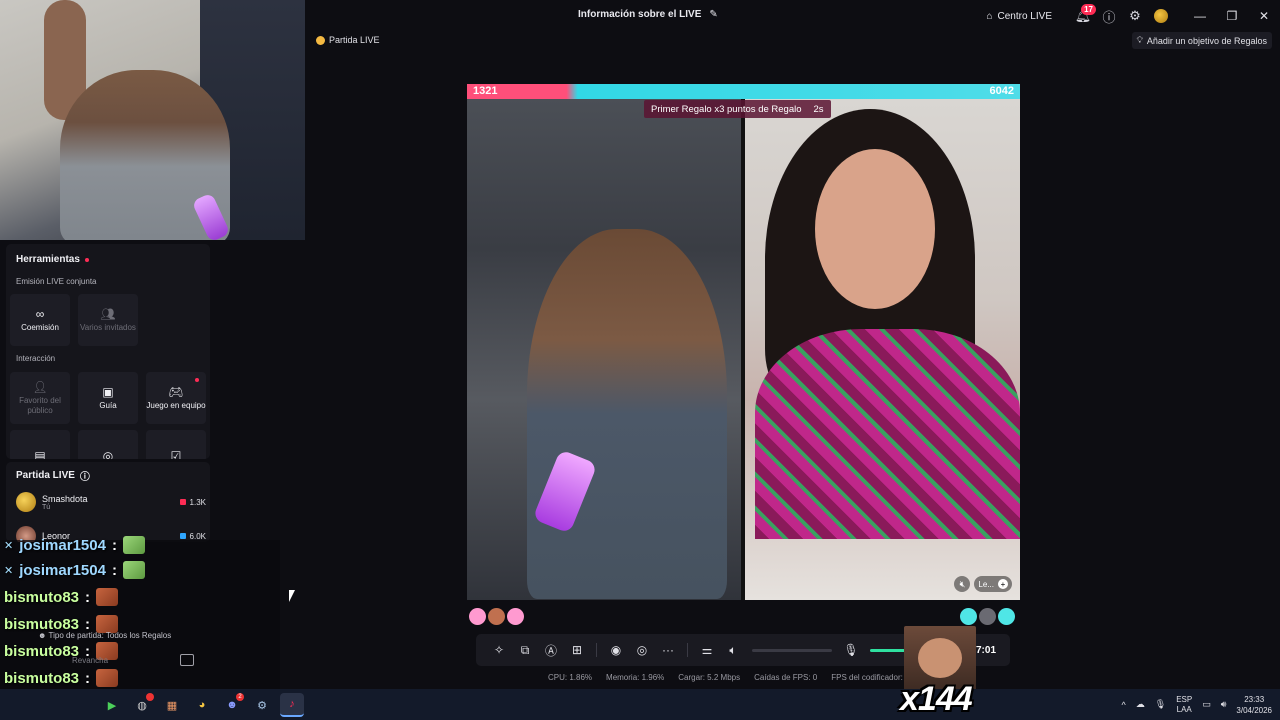 This screenshot has width=1280, height=720. I want to click on effects-button: ✧, so click(499, 650).